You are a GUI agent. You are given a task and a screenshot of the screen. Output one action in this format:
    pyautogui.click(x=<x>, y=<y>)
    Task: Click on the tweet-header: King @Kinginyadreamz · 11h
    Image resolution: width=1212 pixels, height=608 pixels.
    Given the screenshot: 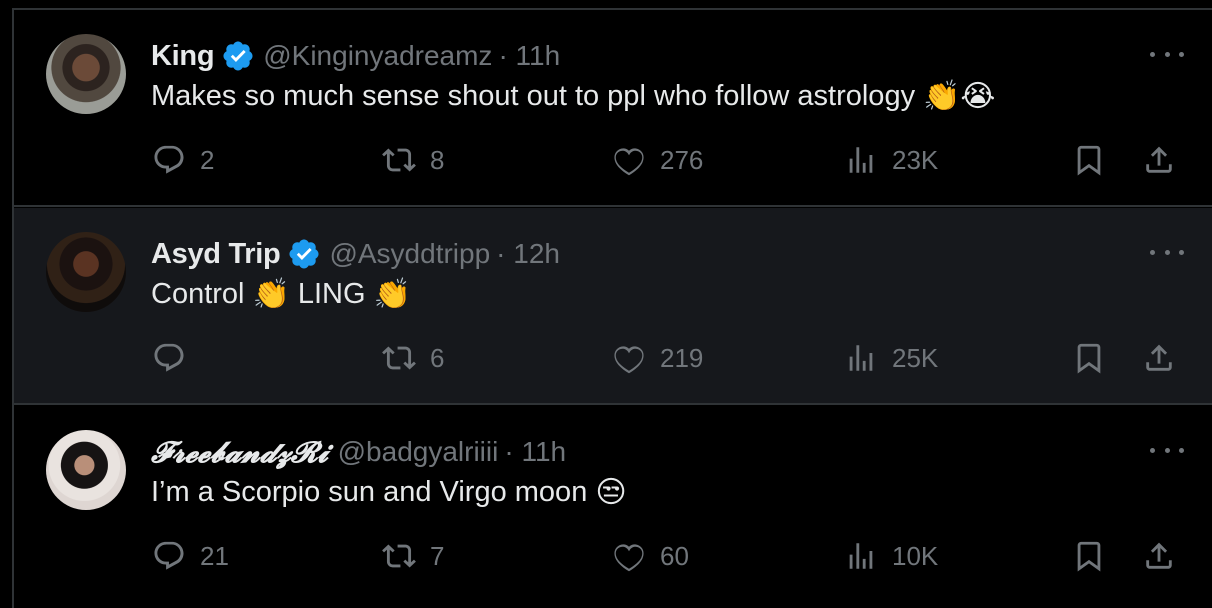 What is the action you would take?
    pyautogui.click(x=355, y=56)
    